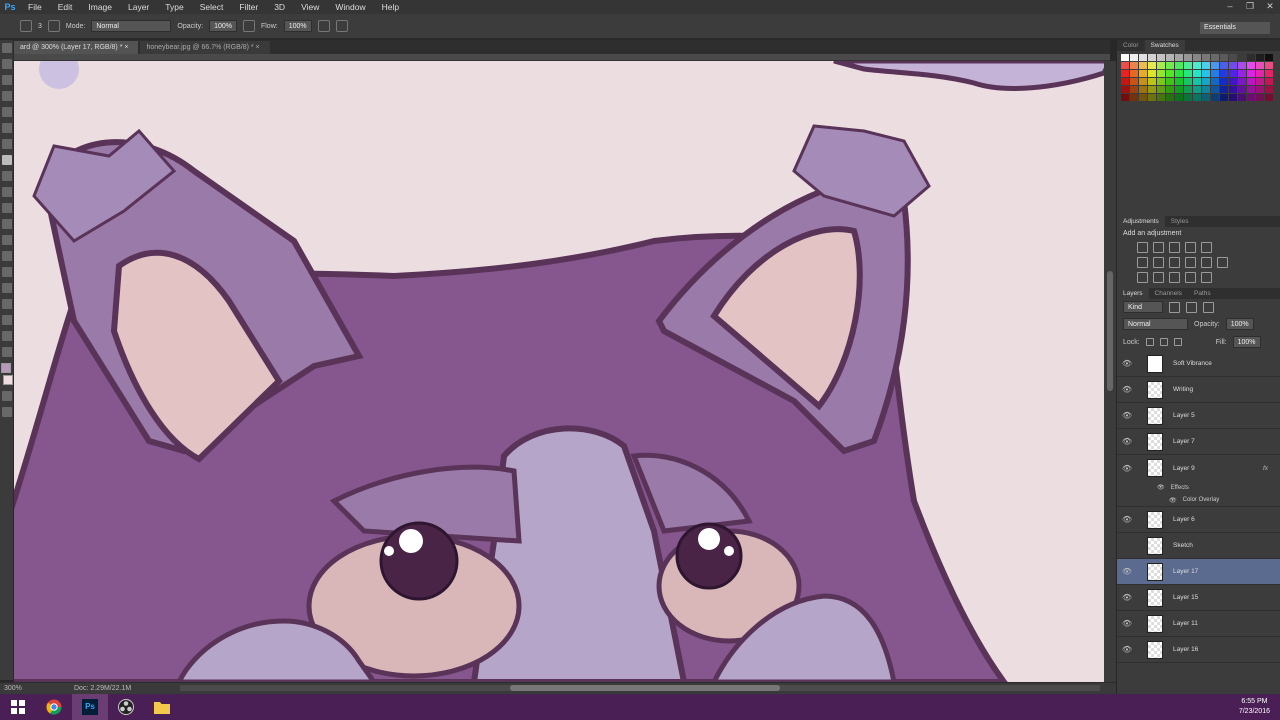 The image size is (1280, 720). What do you see at coordinates (7, 256) in the screenshot?
I see `dodge-tool-icon` at bounding box center [7, 256].